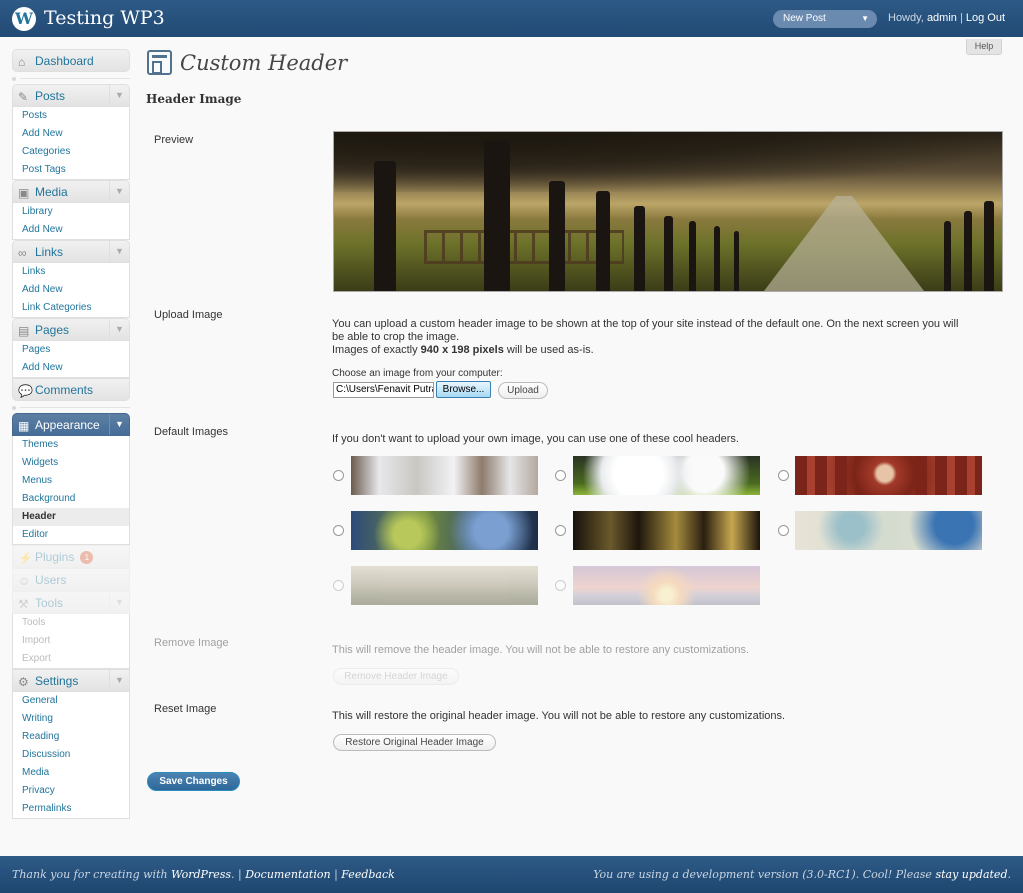  What do you see at coordinates (444, 475) in the screenshot?
I see `header-thumb-berries` at bounding box center [444, 475].